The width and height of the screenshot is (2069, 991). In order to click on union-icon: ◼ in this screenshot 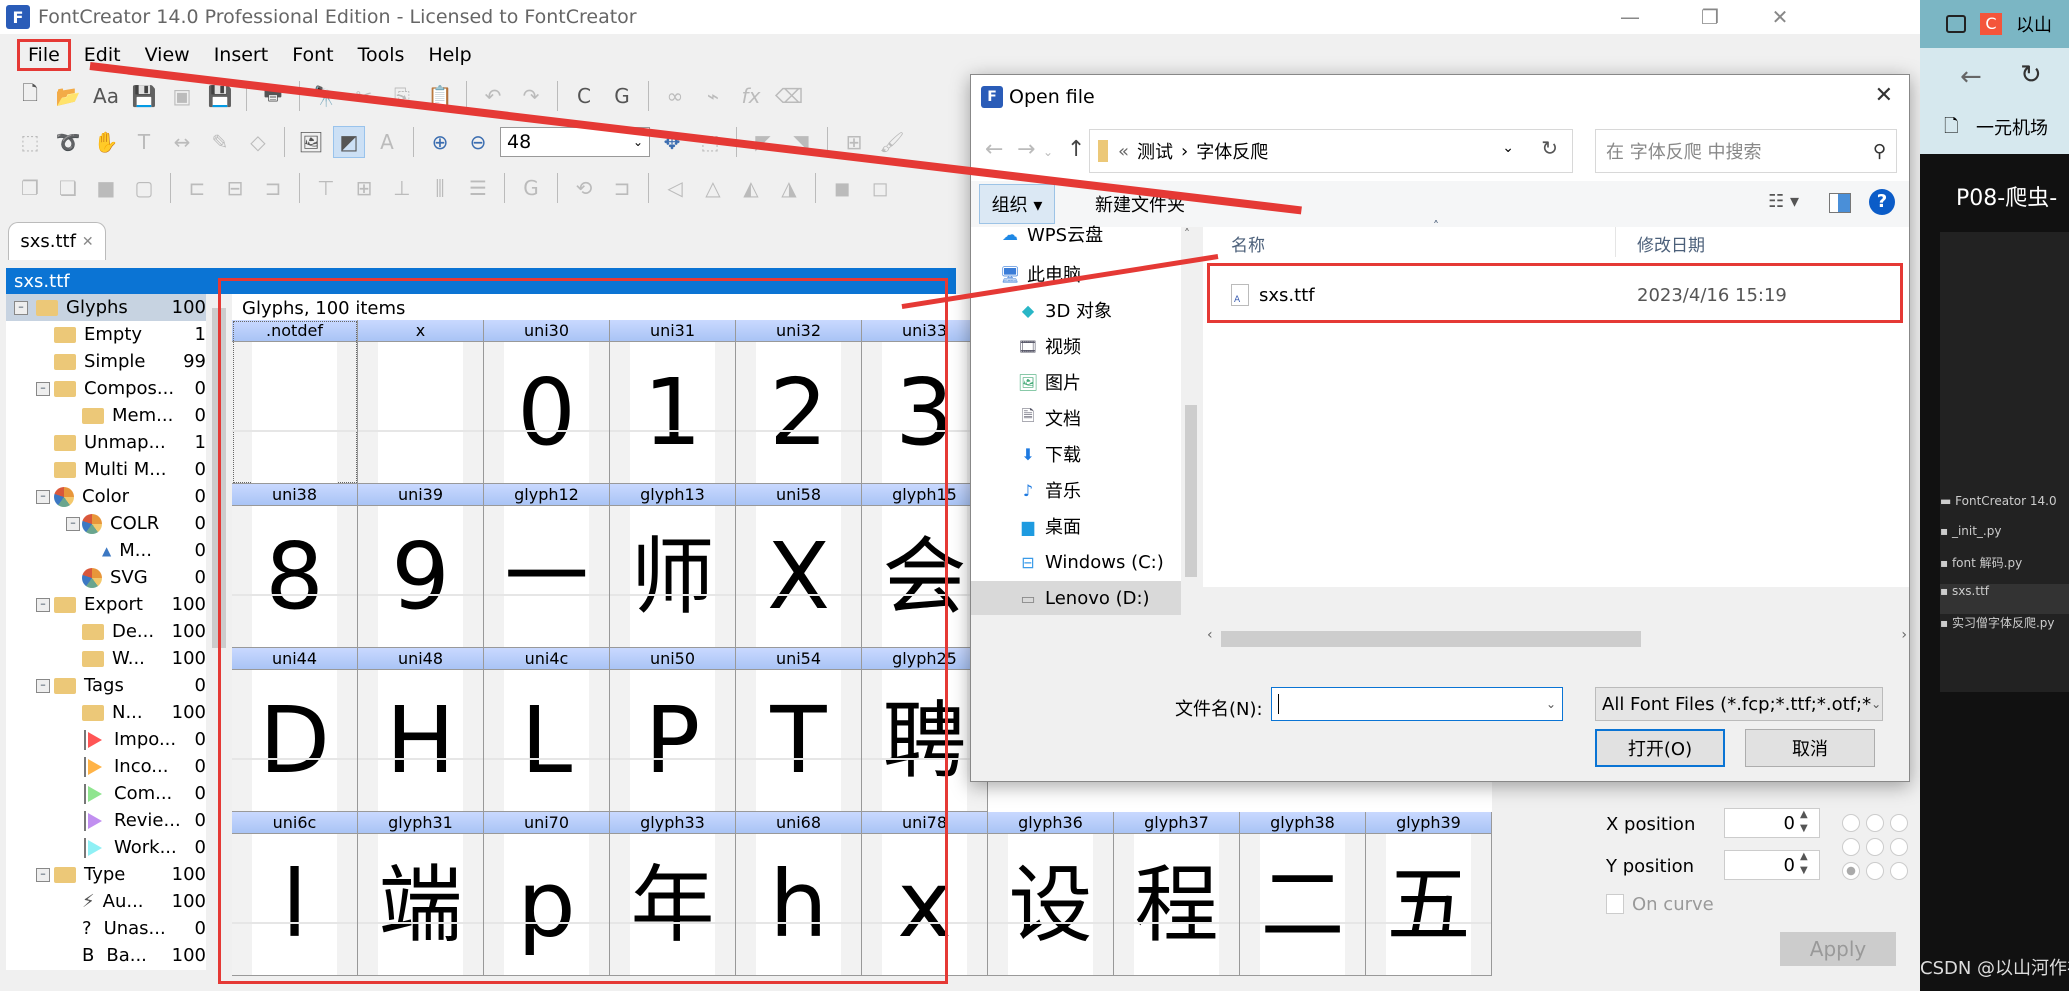, I will do `click(842, 188)`.